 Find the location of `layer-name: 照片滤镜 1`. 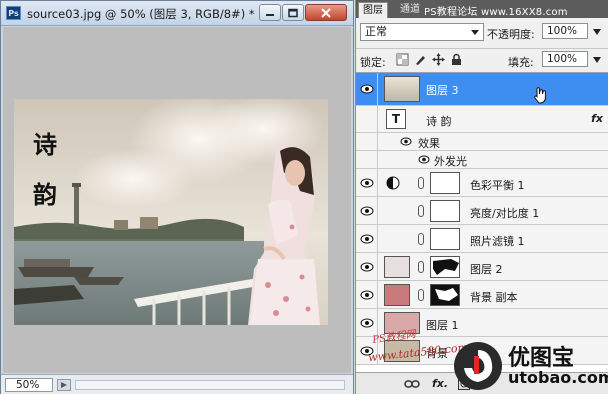

layer-name: 照片滤镜 1 is located at coordinates (497, 241).